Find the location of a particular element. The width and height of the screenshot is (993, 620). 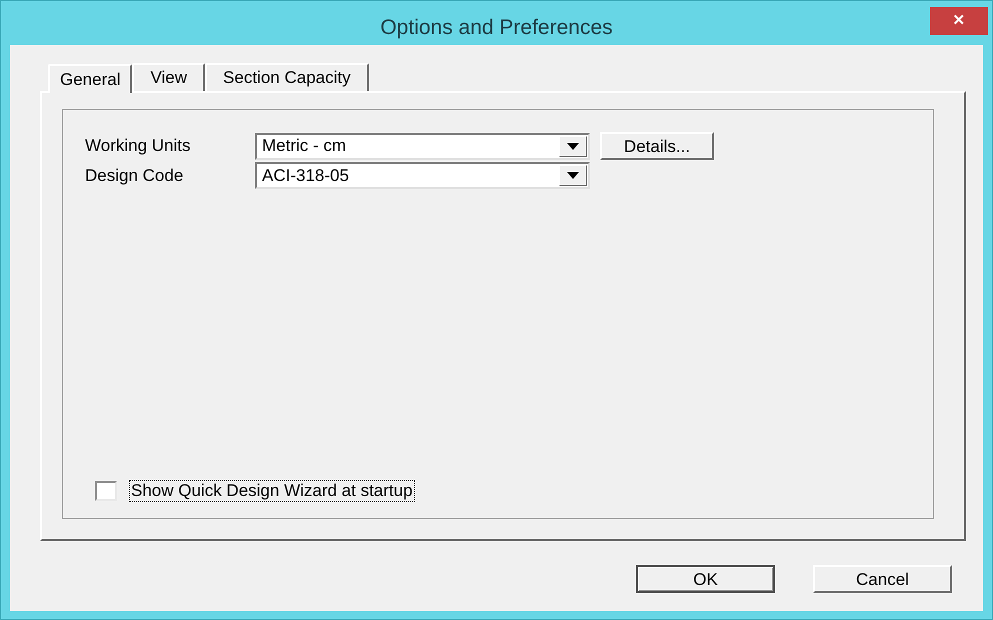

dialog-button: Cancel is located at coordinates (882, 579).